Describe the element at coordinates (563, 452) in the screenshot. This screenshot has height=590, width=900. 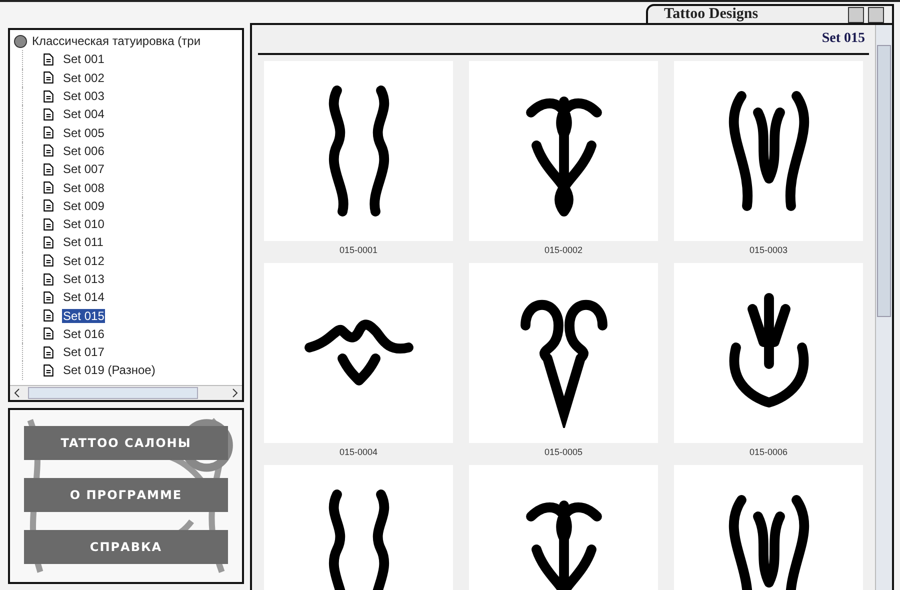
I see `thumbnail-caption: 015-0005` at that location.